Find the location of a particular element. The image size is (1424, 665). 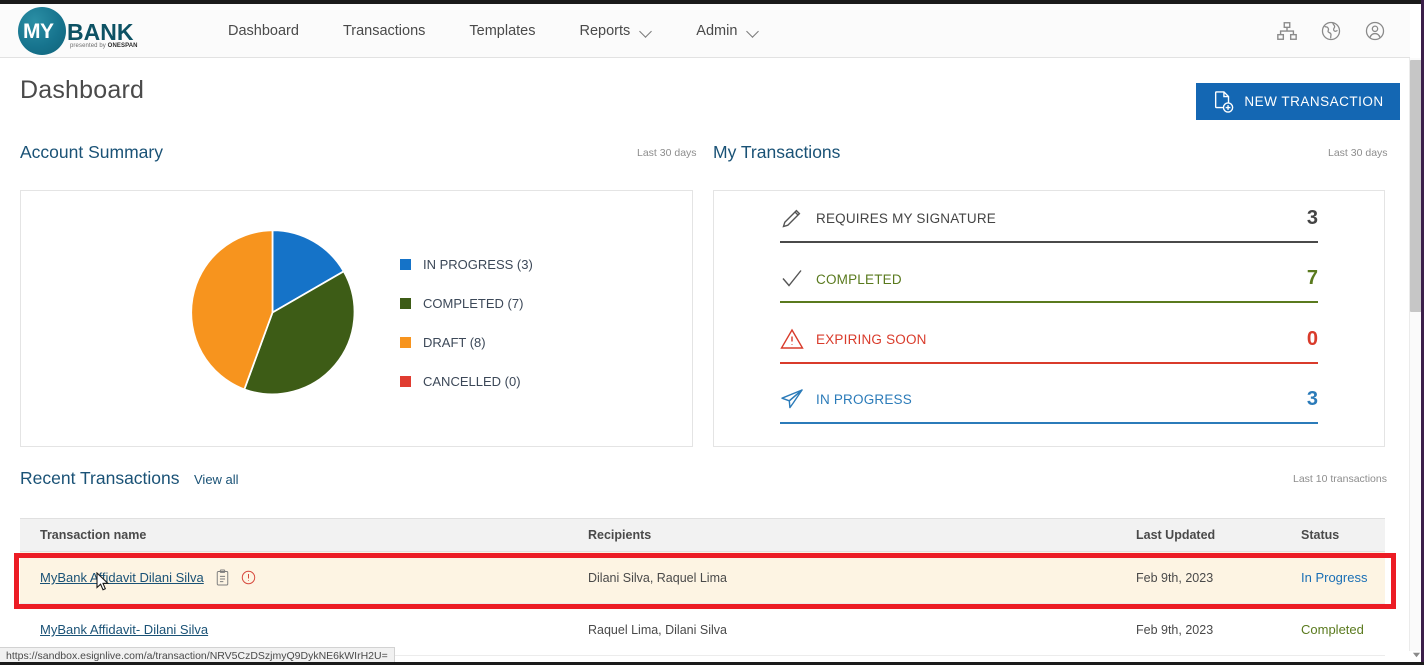

document-add-icon is located at coordinates (1224, 101).